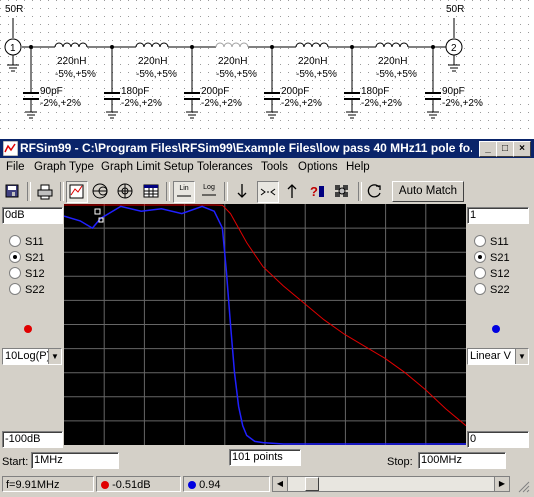  What do you see at coordinates (491, 241) in the screenshot?
I see `right-radio-s11: S11` at bounding box center [491, 241].